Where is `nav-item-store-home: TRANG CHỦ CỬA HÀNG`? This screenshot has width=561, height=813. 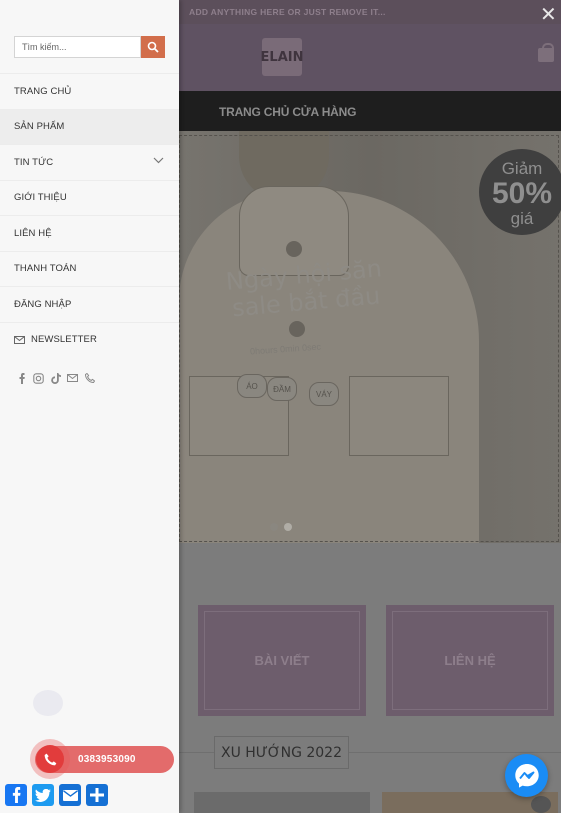 nav-item-store-home: TRANG CHỦ CỬA HÀNG is located at coordinates (287, 112).